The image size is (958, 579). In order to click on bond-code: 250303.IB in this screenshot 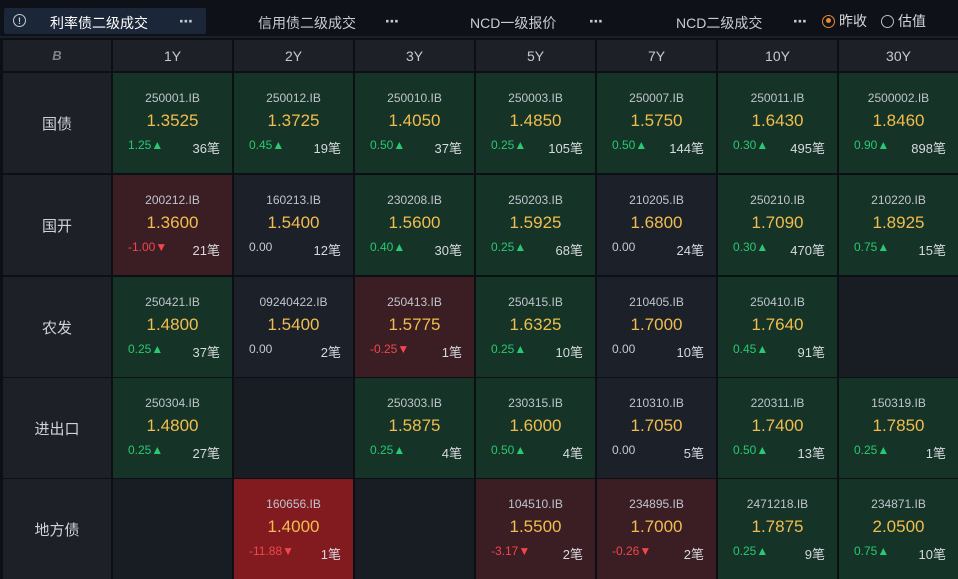, I will do `click(414, 403)`.